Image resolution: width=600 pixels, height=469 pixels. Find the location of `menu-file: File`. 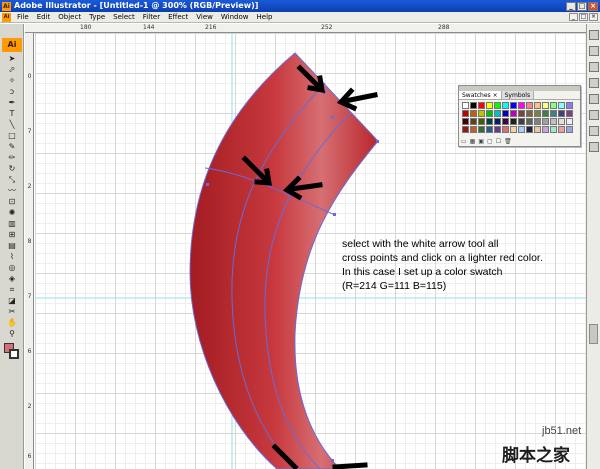

menu-file: File is located at coordinates (23, 17).